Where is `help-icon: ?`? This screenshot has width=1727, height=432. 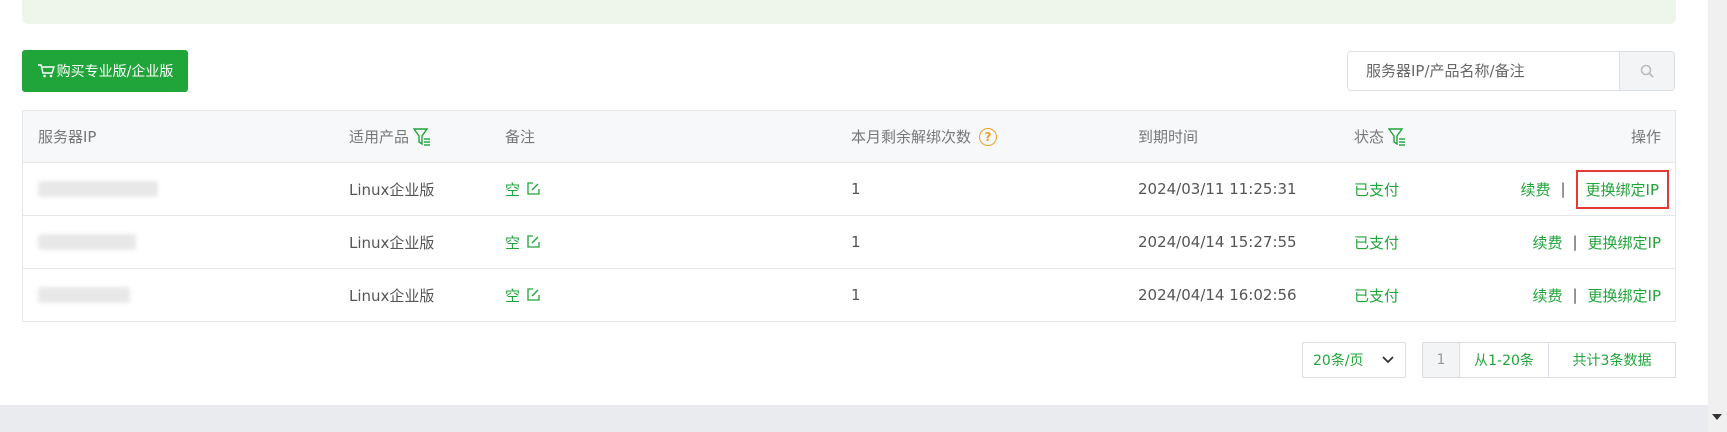 help-icon: ? is located at coordinates (988, 136).